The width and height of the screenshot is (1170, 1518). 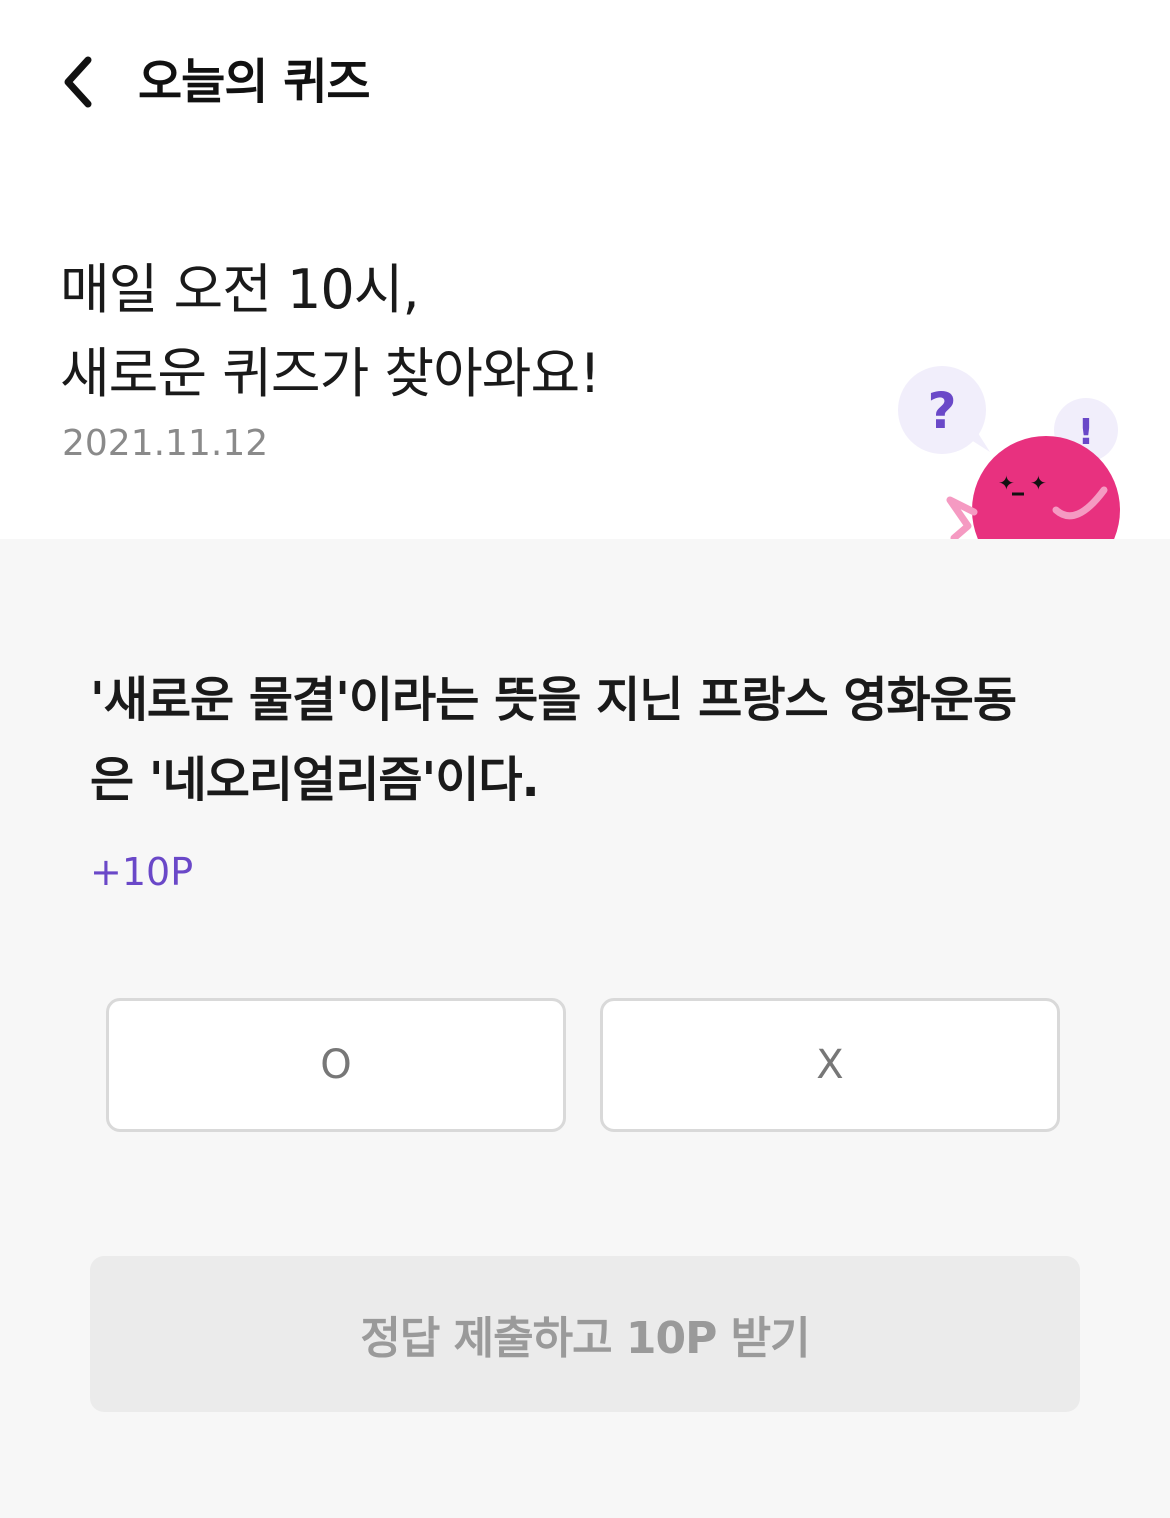 I want to click on intro-line-2: 새로운 퀴즈가 찾아와요!, so click(x=330, y=373).